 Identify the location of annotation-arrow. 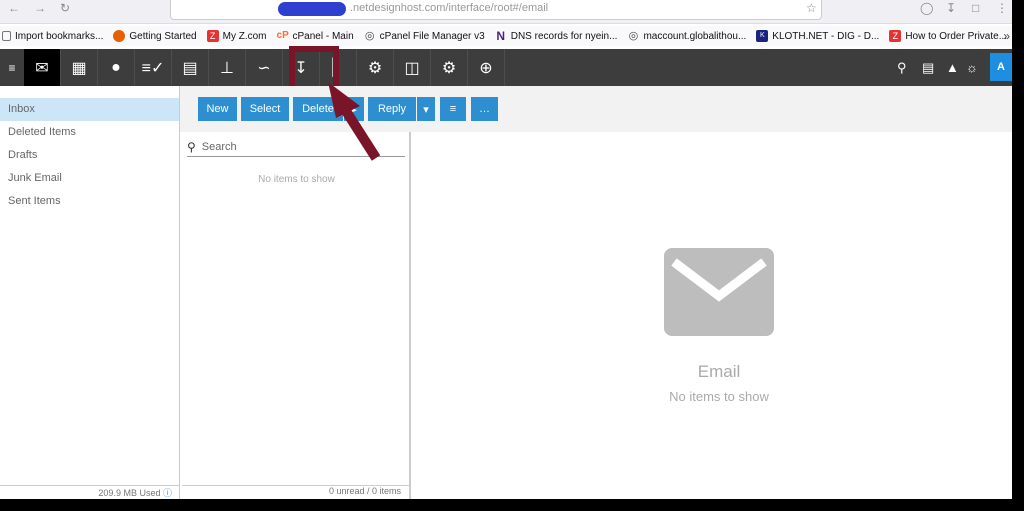
(354, 121).